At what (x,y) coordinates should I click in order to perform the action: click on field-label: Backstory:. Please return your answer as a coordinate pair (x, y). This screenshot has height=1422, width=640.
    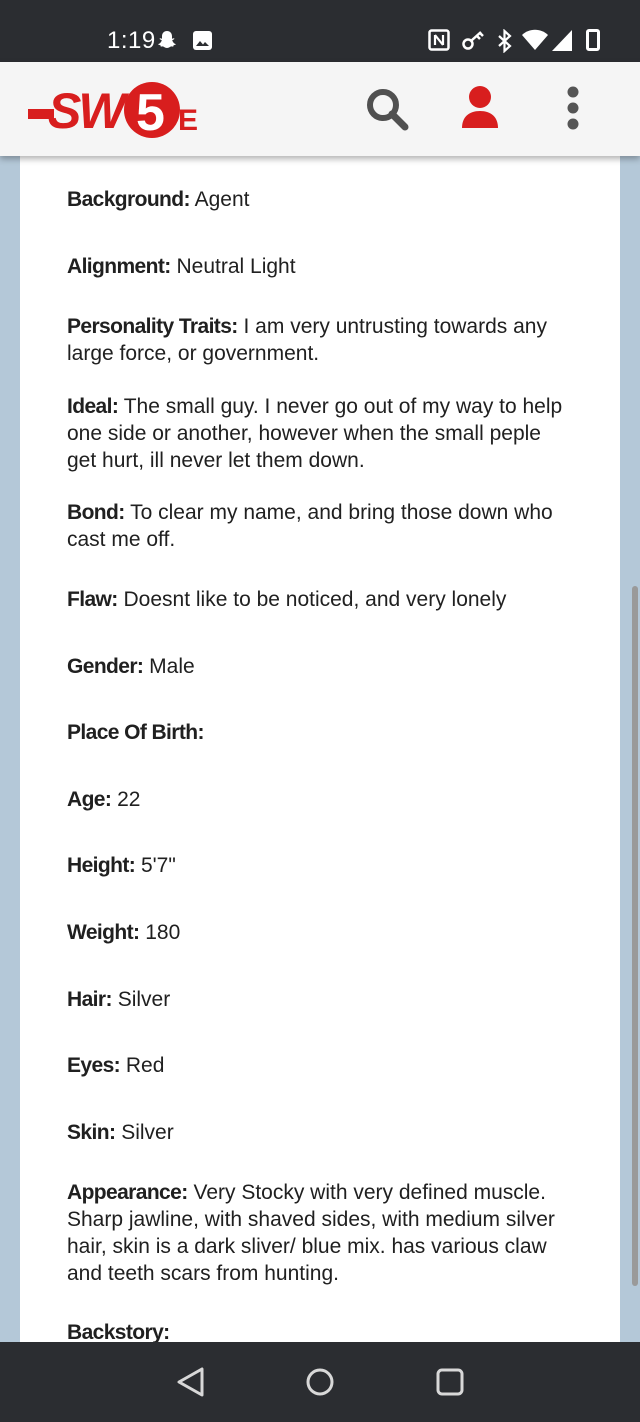
    Looking at the image, I should click on (118, 1331).